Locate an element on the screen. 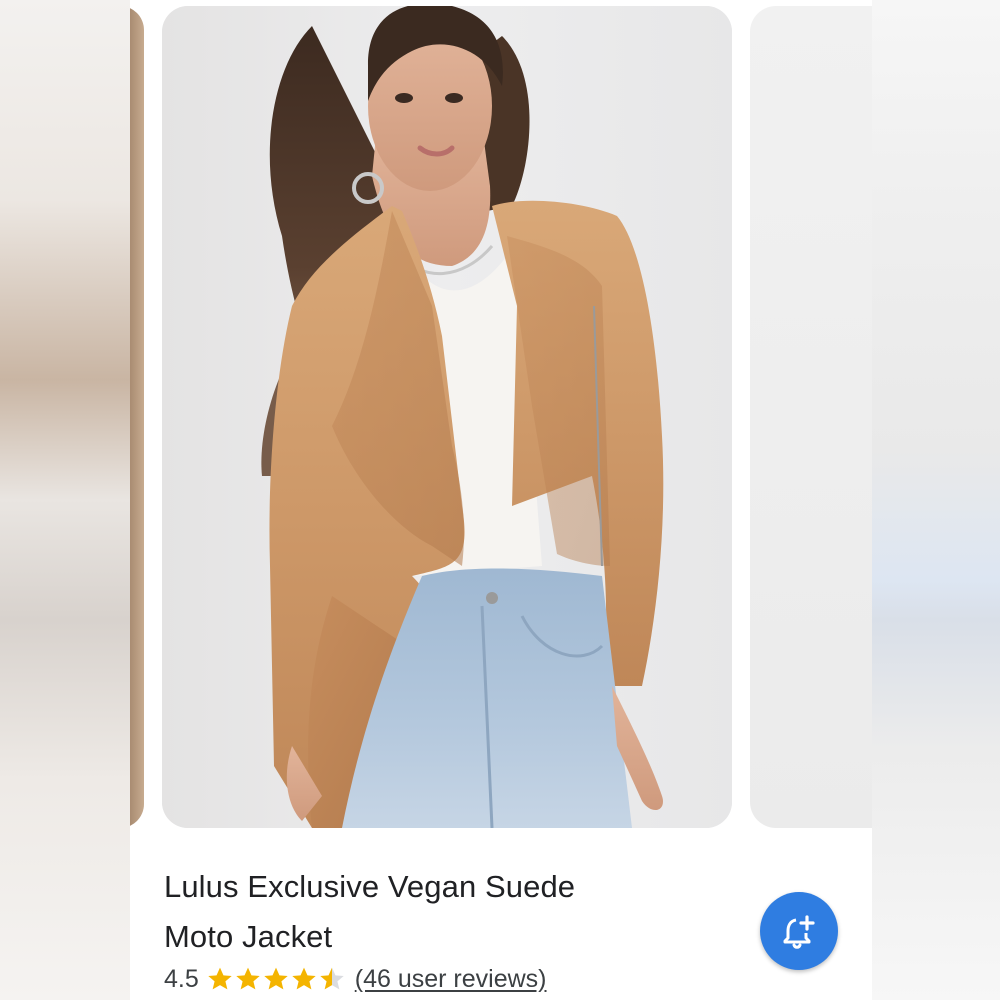 The image size is (1000, 1000). star-rating is located at coordinates (276, 979).